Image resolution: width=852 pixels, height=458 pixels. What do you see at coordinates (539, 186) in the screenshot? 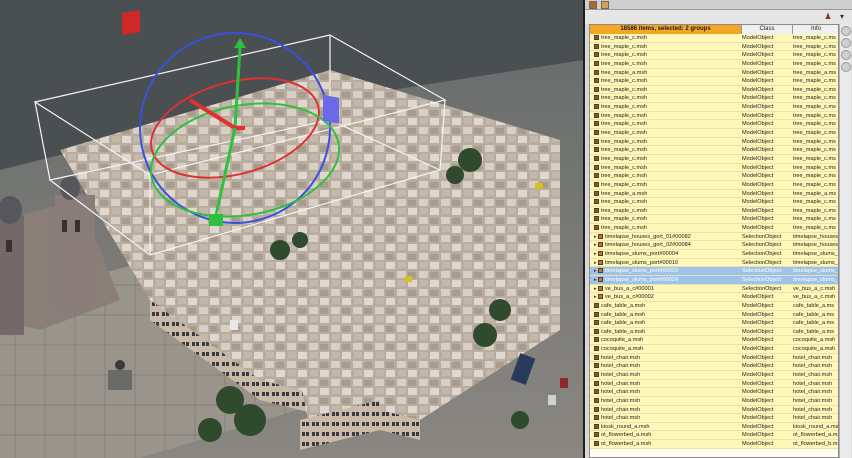
I see `yellow-car` at bounding box center [539, 186].